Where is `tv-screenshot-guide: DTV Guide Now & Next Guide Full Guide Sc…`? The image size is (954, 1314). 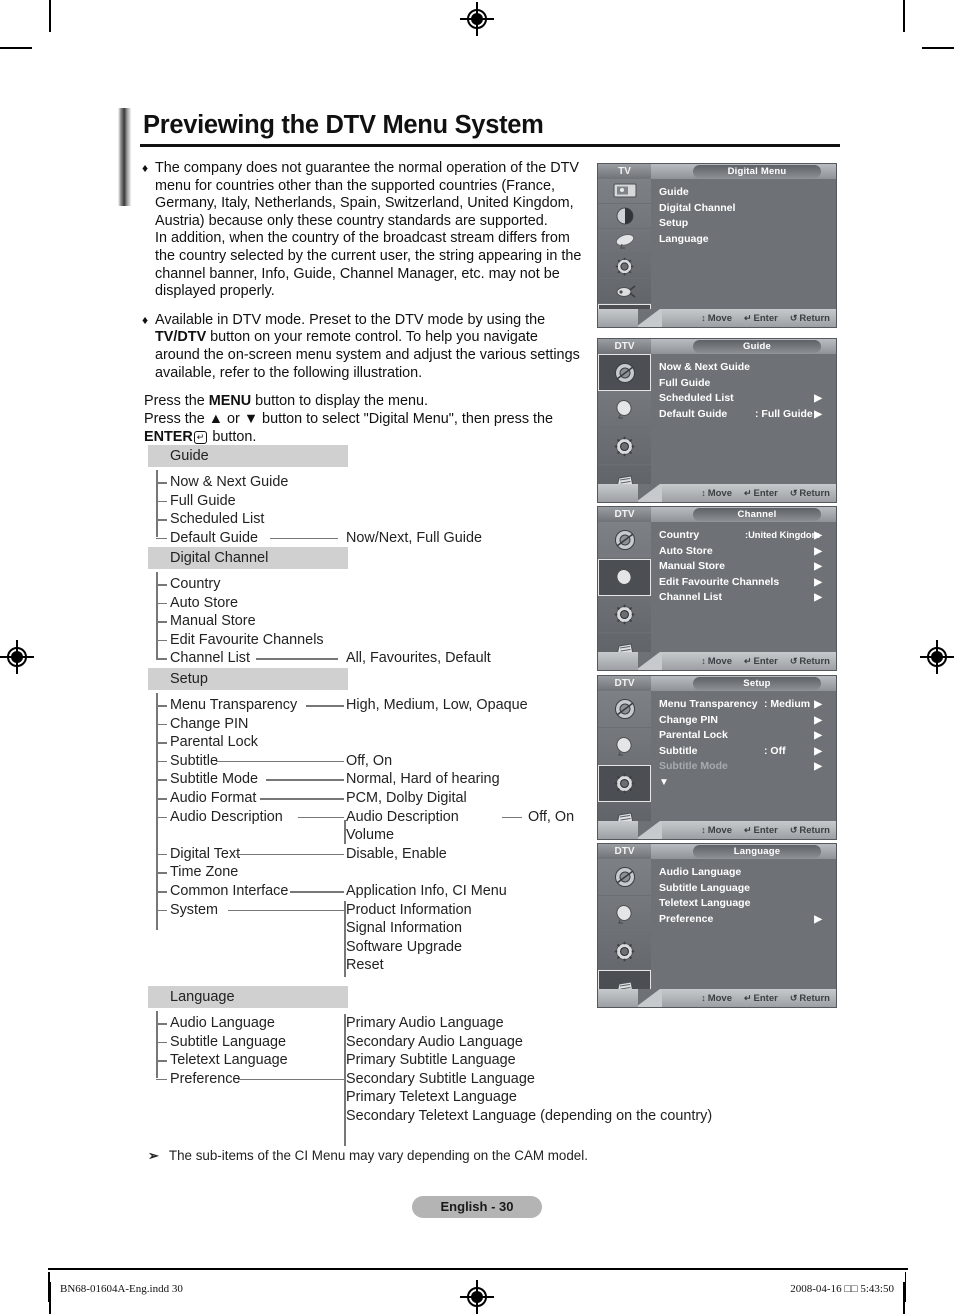
tv-screenshot-guide: DTV Guide Now & Next Guide Full Guide Sc… is located at coordinates (717, 420).